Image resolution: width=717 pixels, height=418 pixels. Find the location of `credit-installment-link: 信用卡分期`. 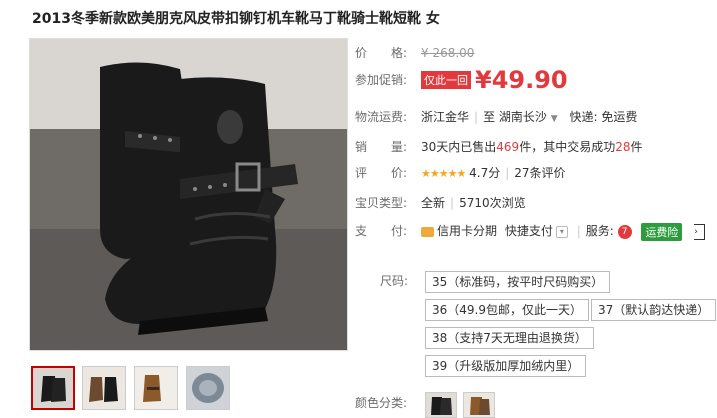

credit-installment-link: 信用卡分期 is located at coordinates (467, 231).